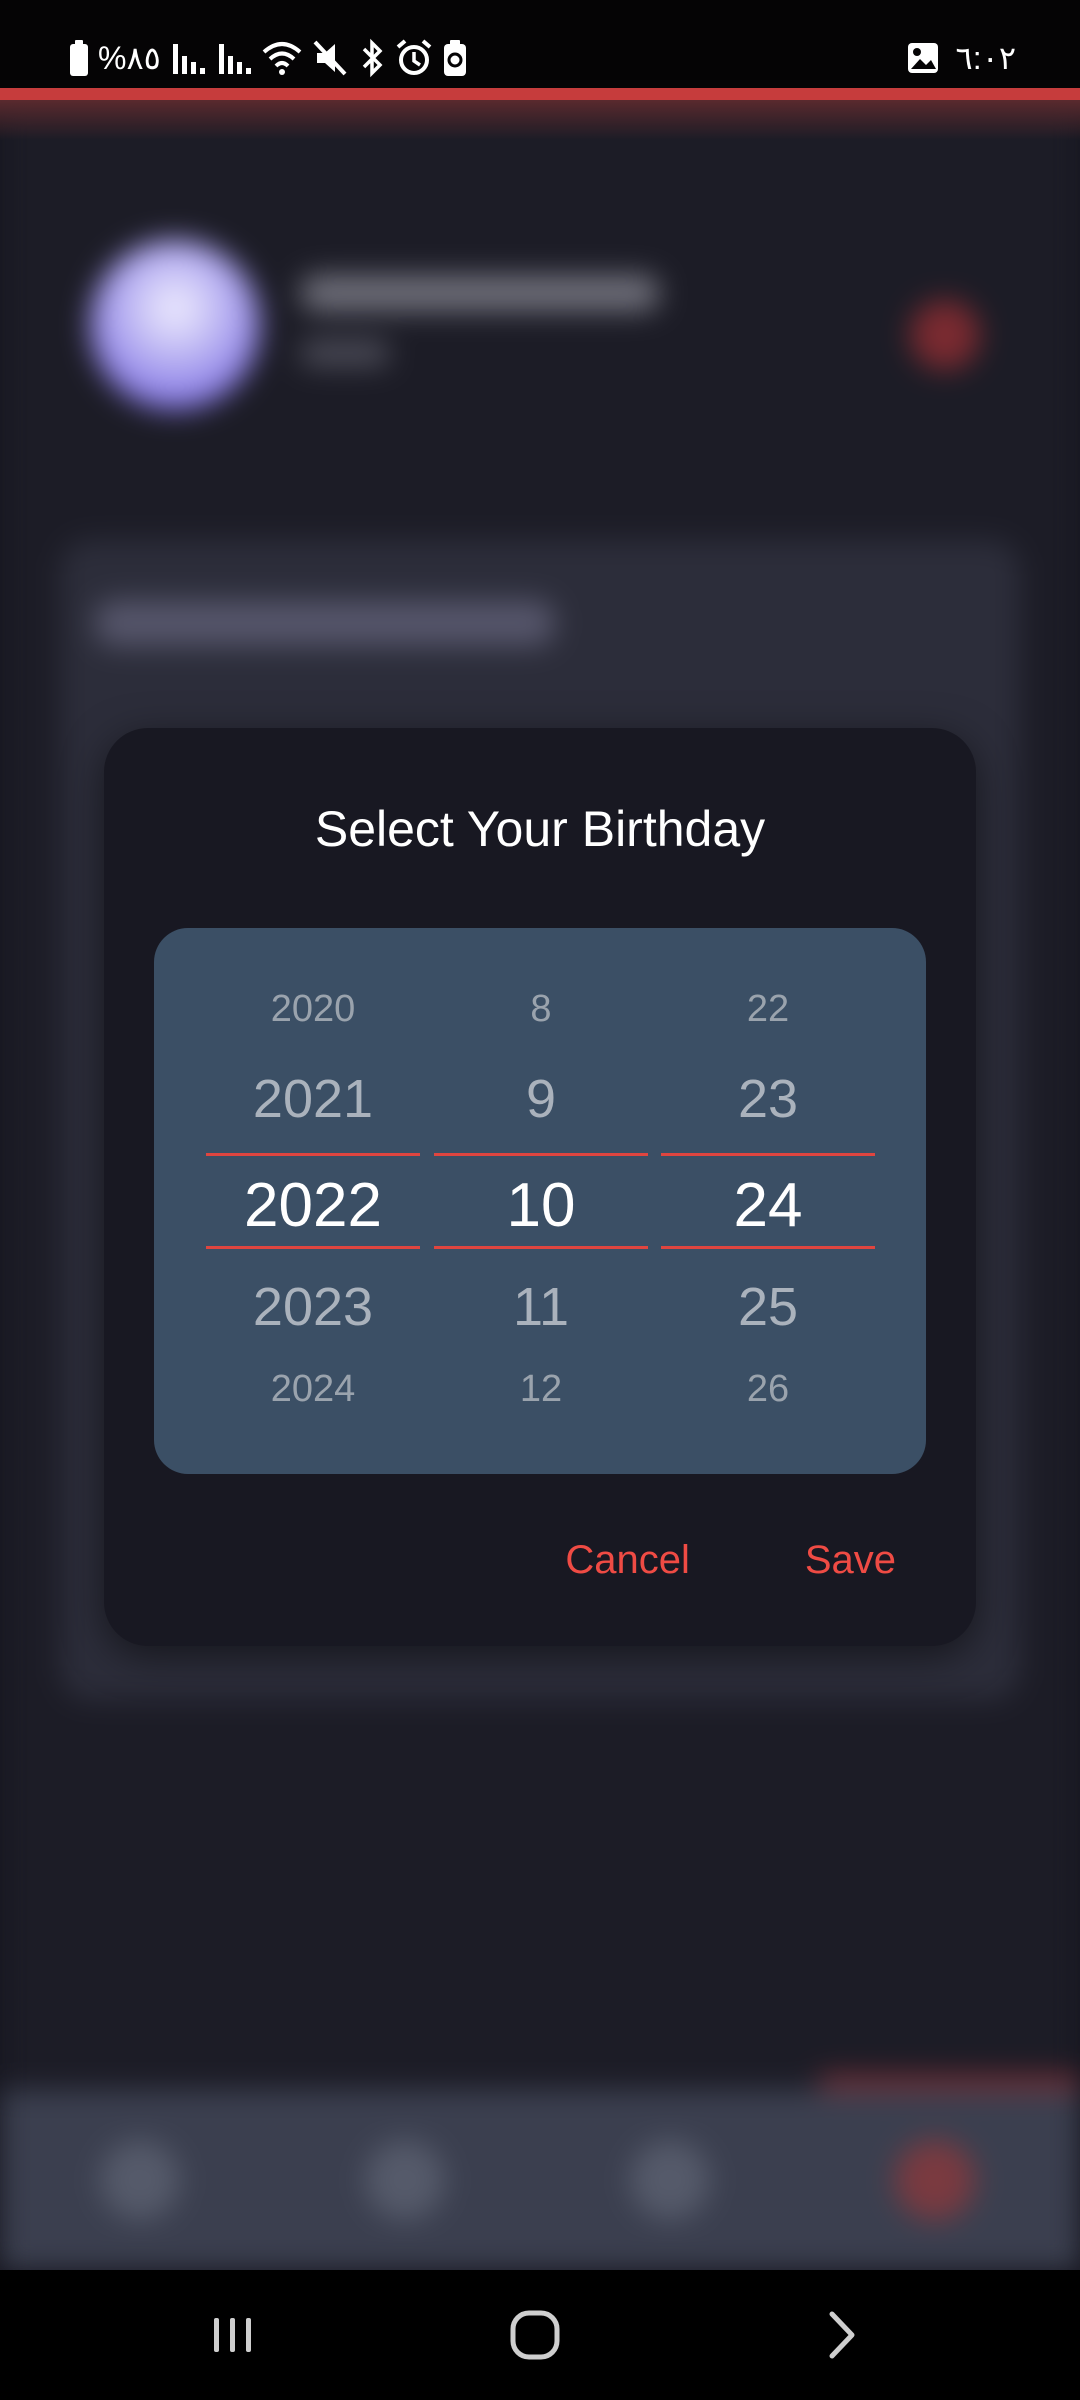 The image size is (1080, 2400). Describe the element at coordinates (540, 94) in the screenshot. I see `app-header-accent` at that location.